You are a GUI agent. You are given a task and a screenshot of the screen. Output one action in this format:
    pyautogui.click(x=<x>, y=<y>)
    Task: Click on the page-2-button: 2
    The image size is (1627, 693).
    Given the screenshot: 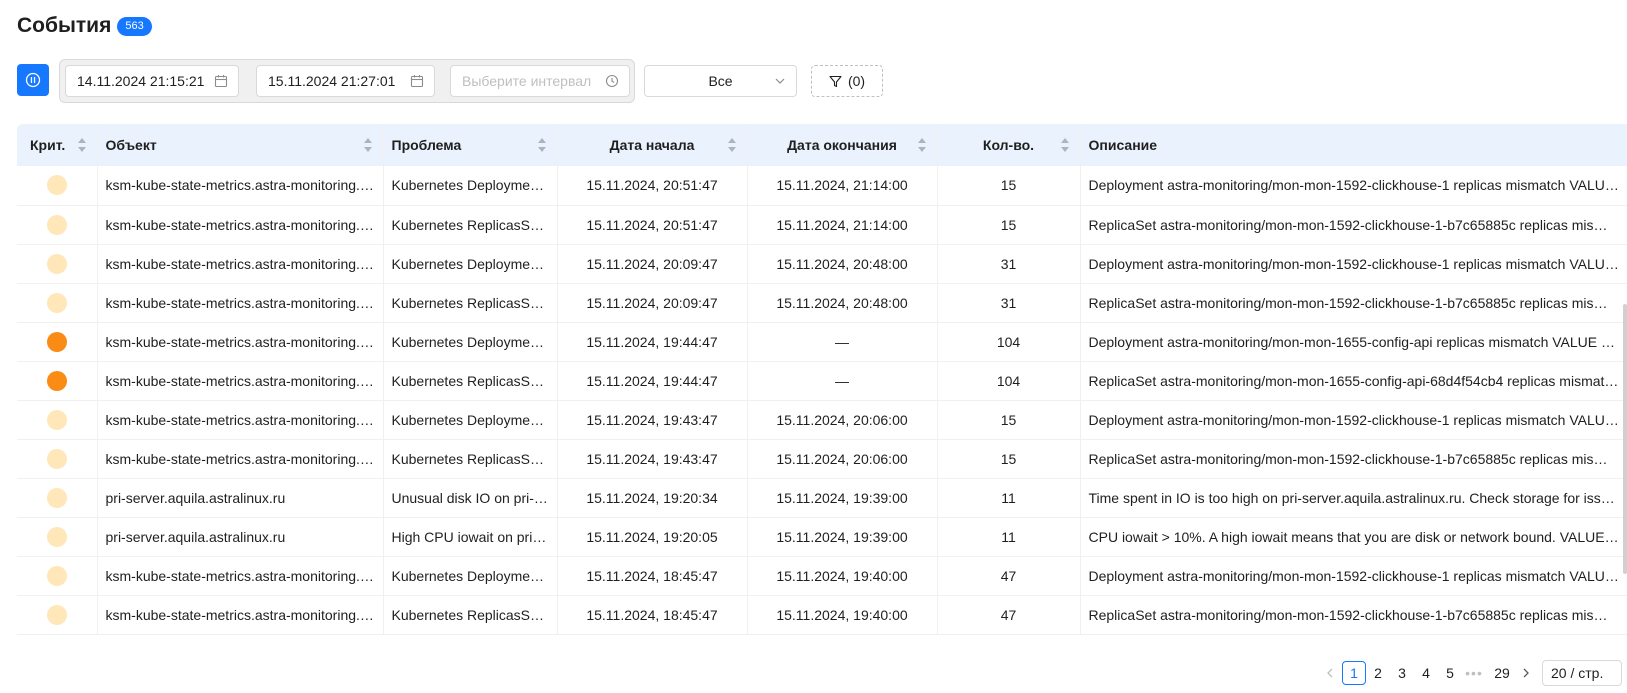 What is the action you would take?
    pyautogui.click(x=1378, y=673)
    